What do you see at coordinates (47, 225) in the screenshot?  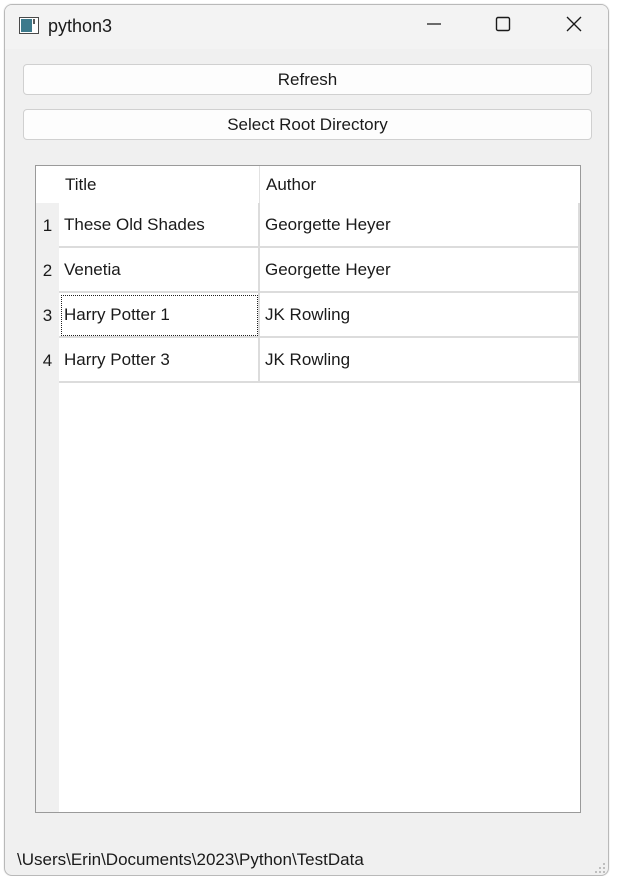 I see `row-header: 1` at bounding box center [47, 225].